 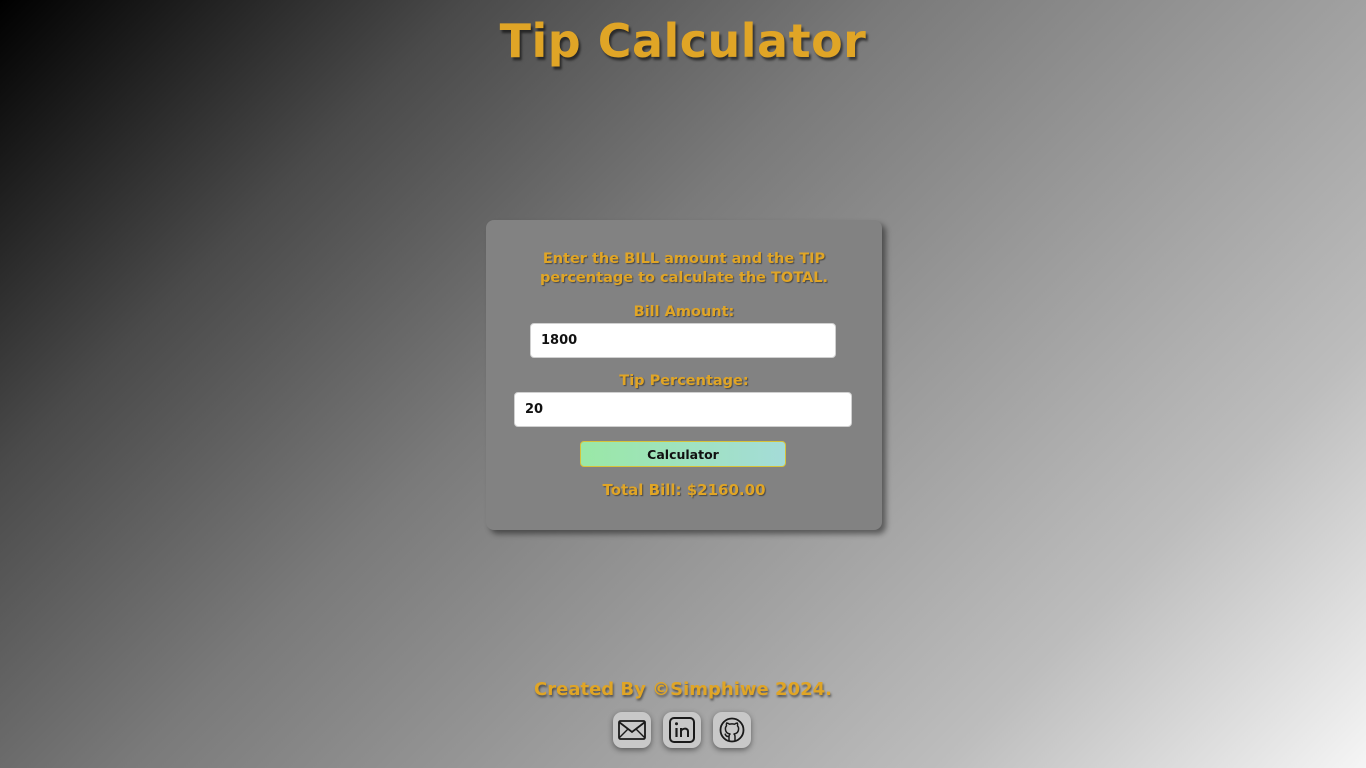 What do you see at coordinates (684, 259) in the screenshot?
I see `instructions-line-1: Enter the BILL amount and the TIP` at bounding box center [684, 259].